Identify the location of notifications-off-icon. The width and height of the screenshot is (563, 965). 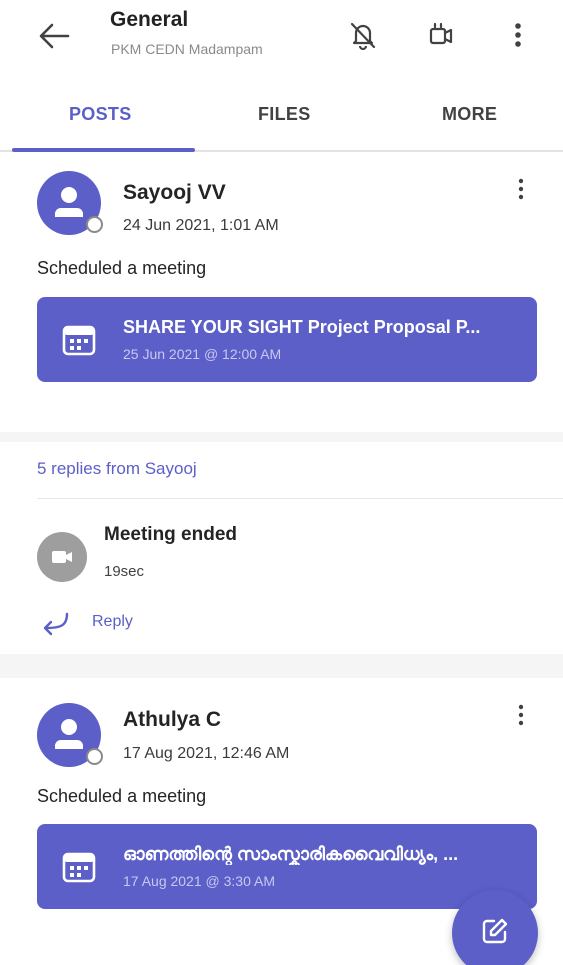
(363, 35).